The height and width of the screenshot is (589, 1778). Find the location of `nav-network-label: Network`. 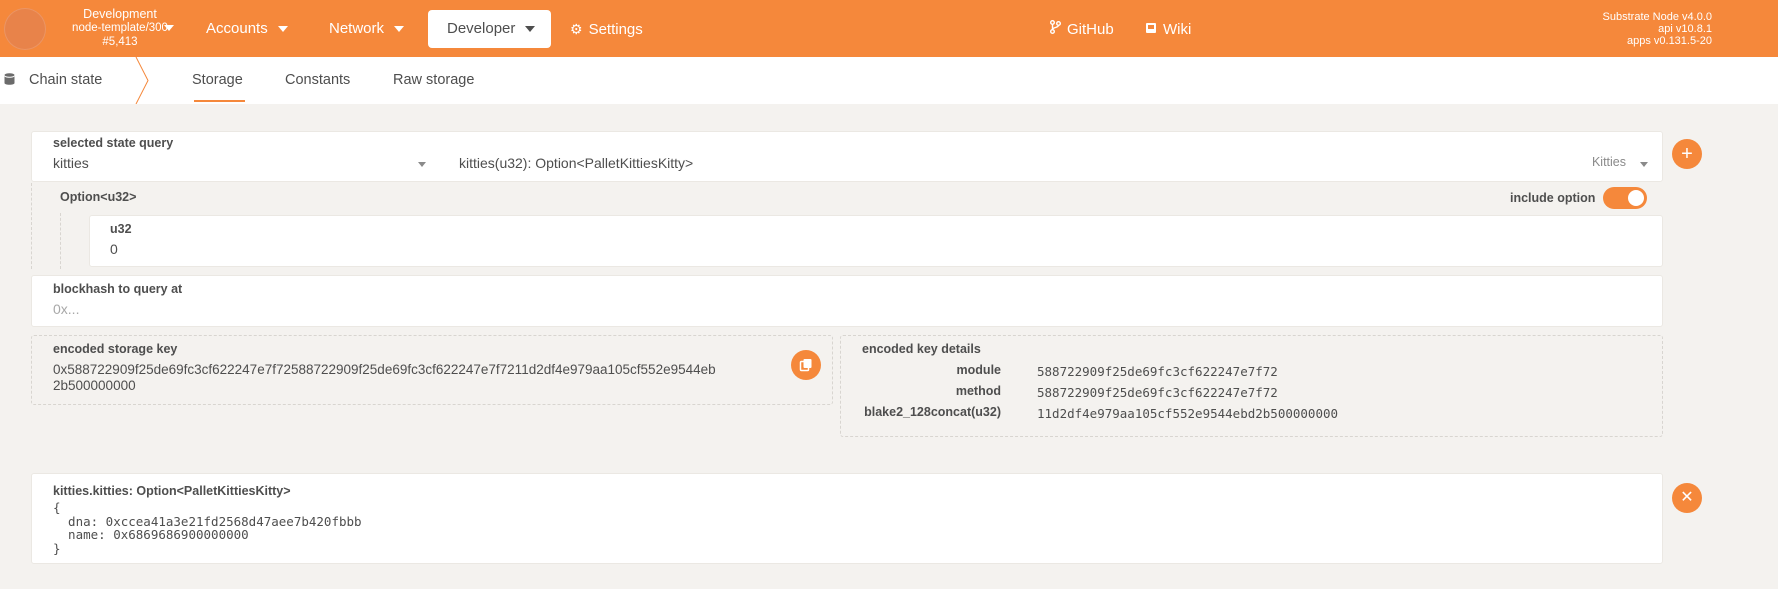

nav-network-label: Network is located at coordinates (357, 28).